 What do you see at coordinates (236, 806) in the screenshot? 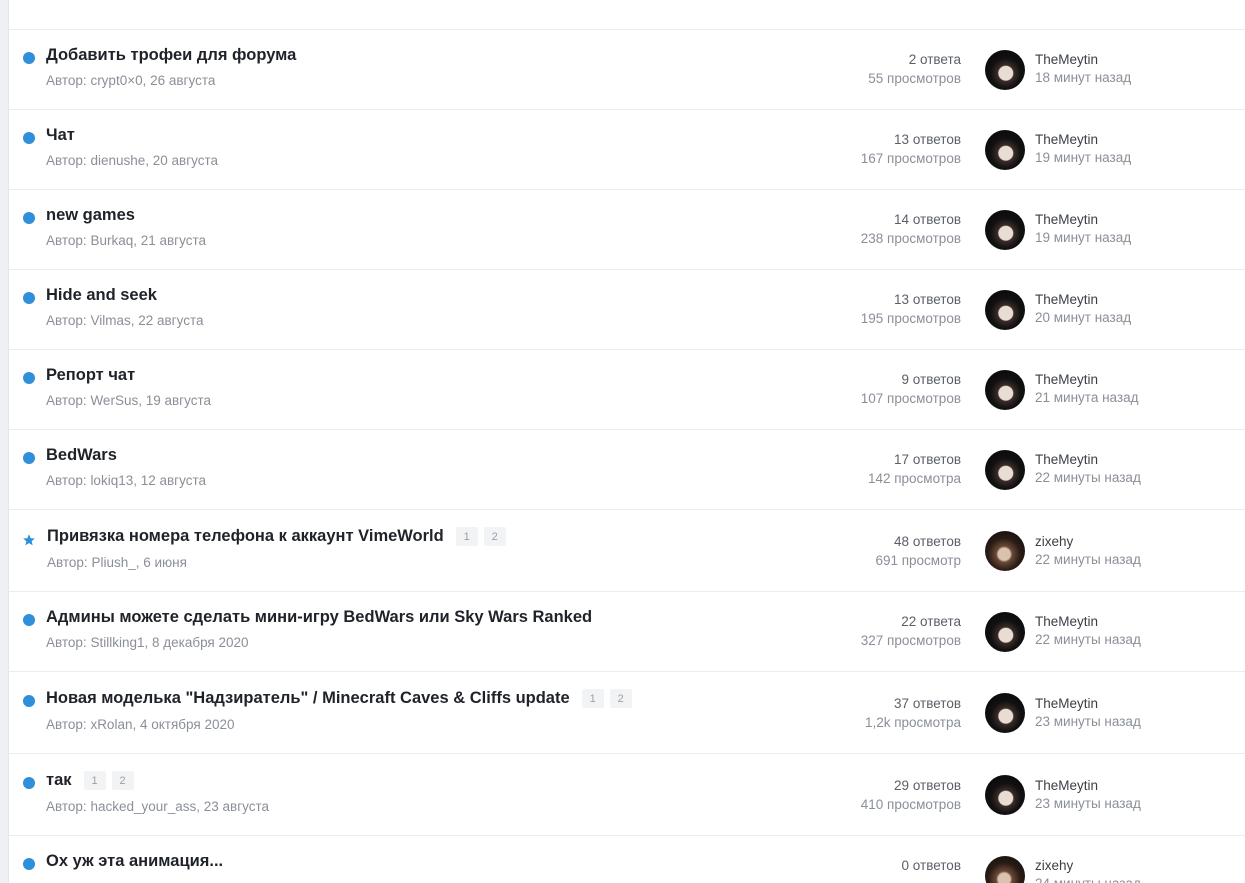
I see `topic-date: 23 августа` at bounding box center [236, 806].